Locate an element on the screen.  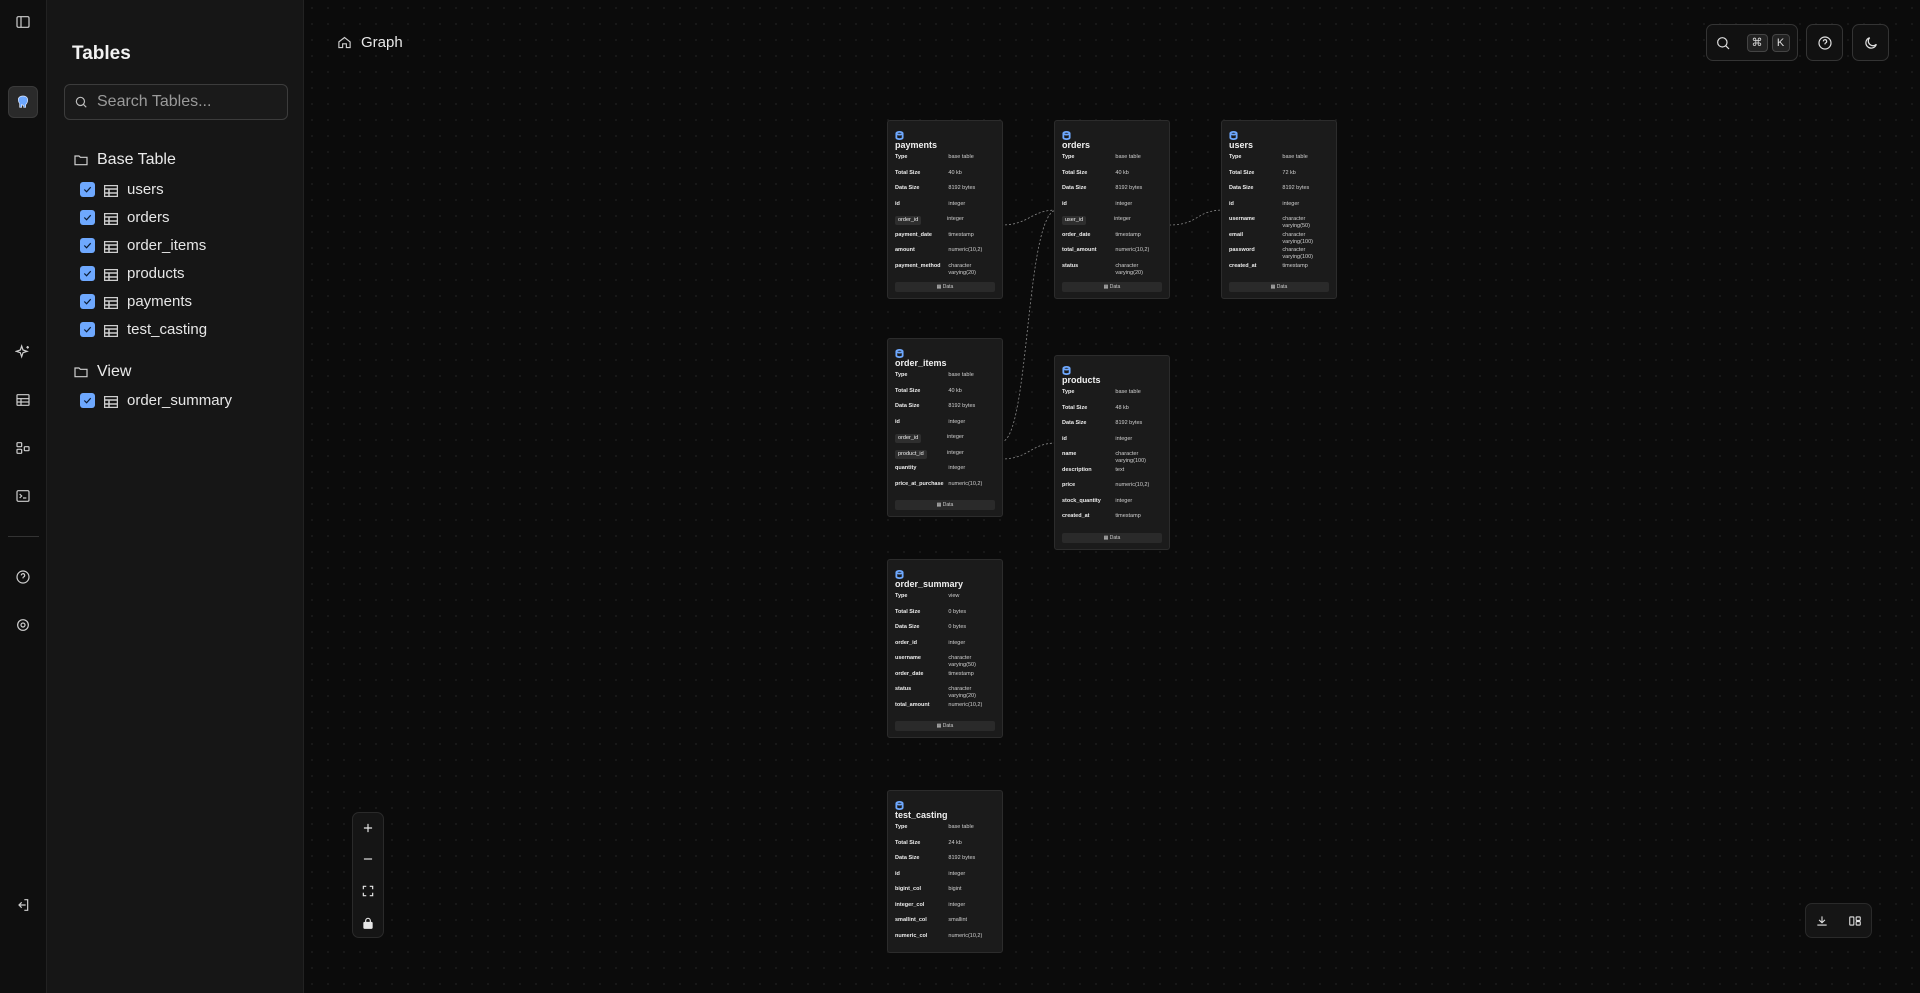
node-row: Total Size 0 bytes is located at coordinates (945, 617).